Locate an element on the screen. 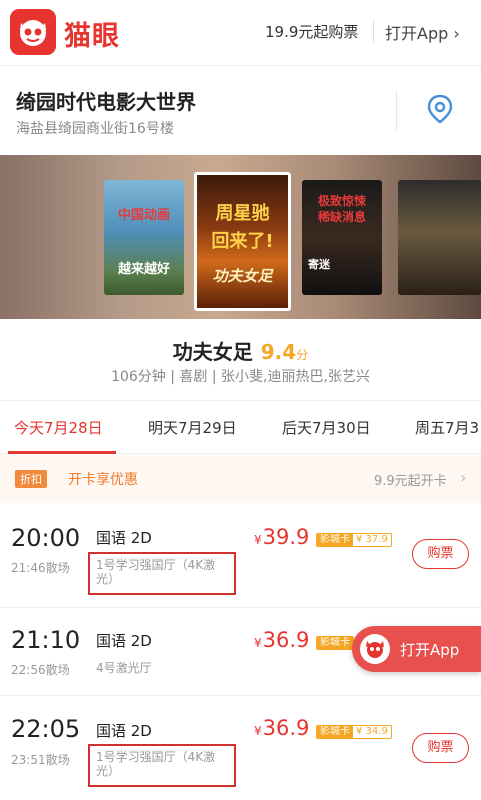 This screenshot has width=481, height=800. movie-meta: 106分钟 | 喜剧 | 张小斐,迪丽热巴,张艺兴 is located at coordinates (240, 377).